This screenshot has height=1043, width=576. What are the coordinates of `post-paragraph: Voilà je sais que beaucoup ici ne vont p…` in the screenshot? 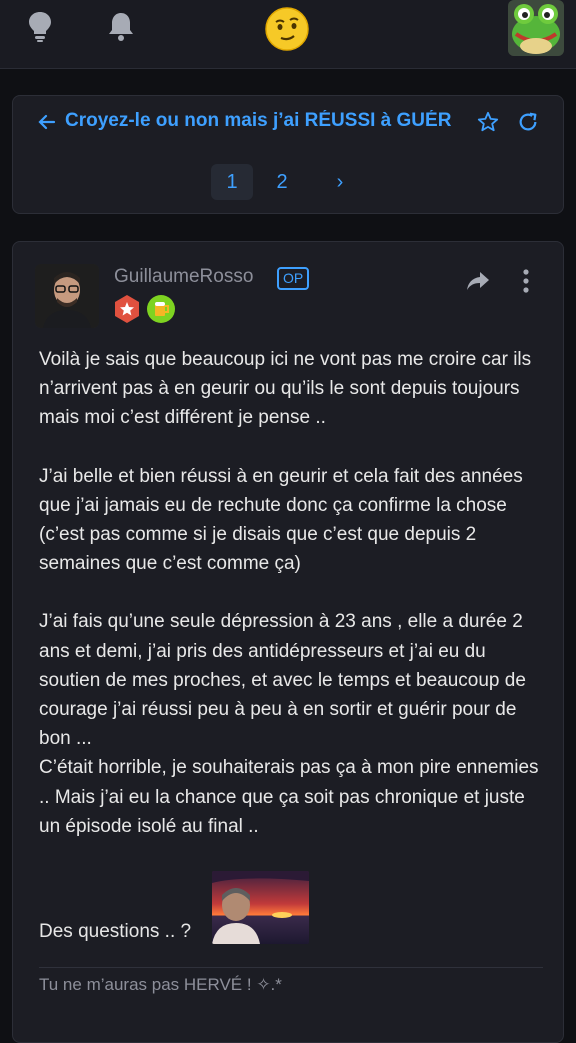 It's located at (285, 389).